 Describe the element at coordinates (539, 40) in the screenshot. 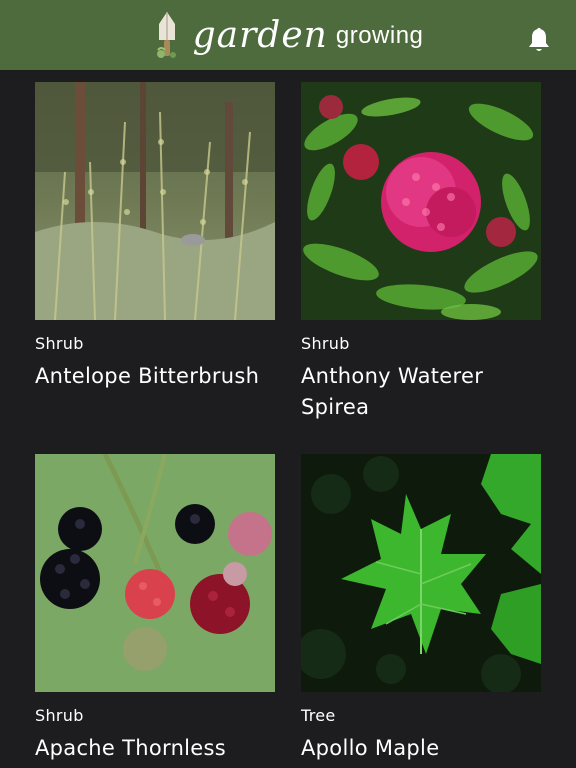

I see `bell-icon` at that location.